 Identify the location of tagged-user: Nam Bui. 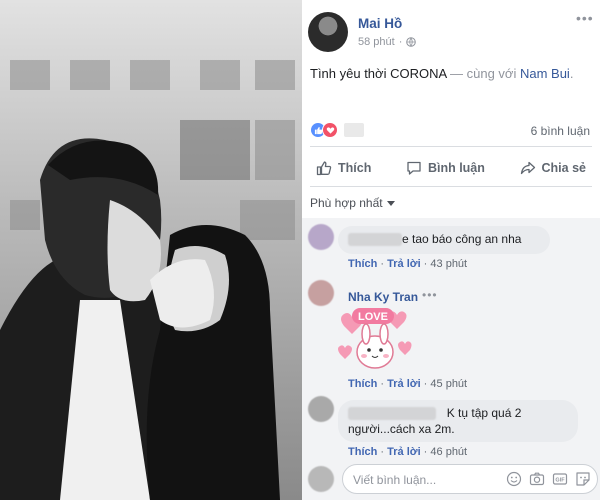
(545, 73).